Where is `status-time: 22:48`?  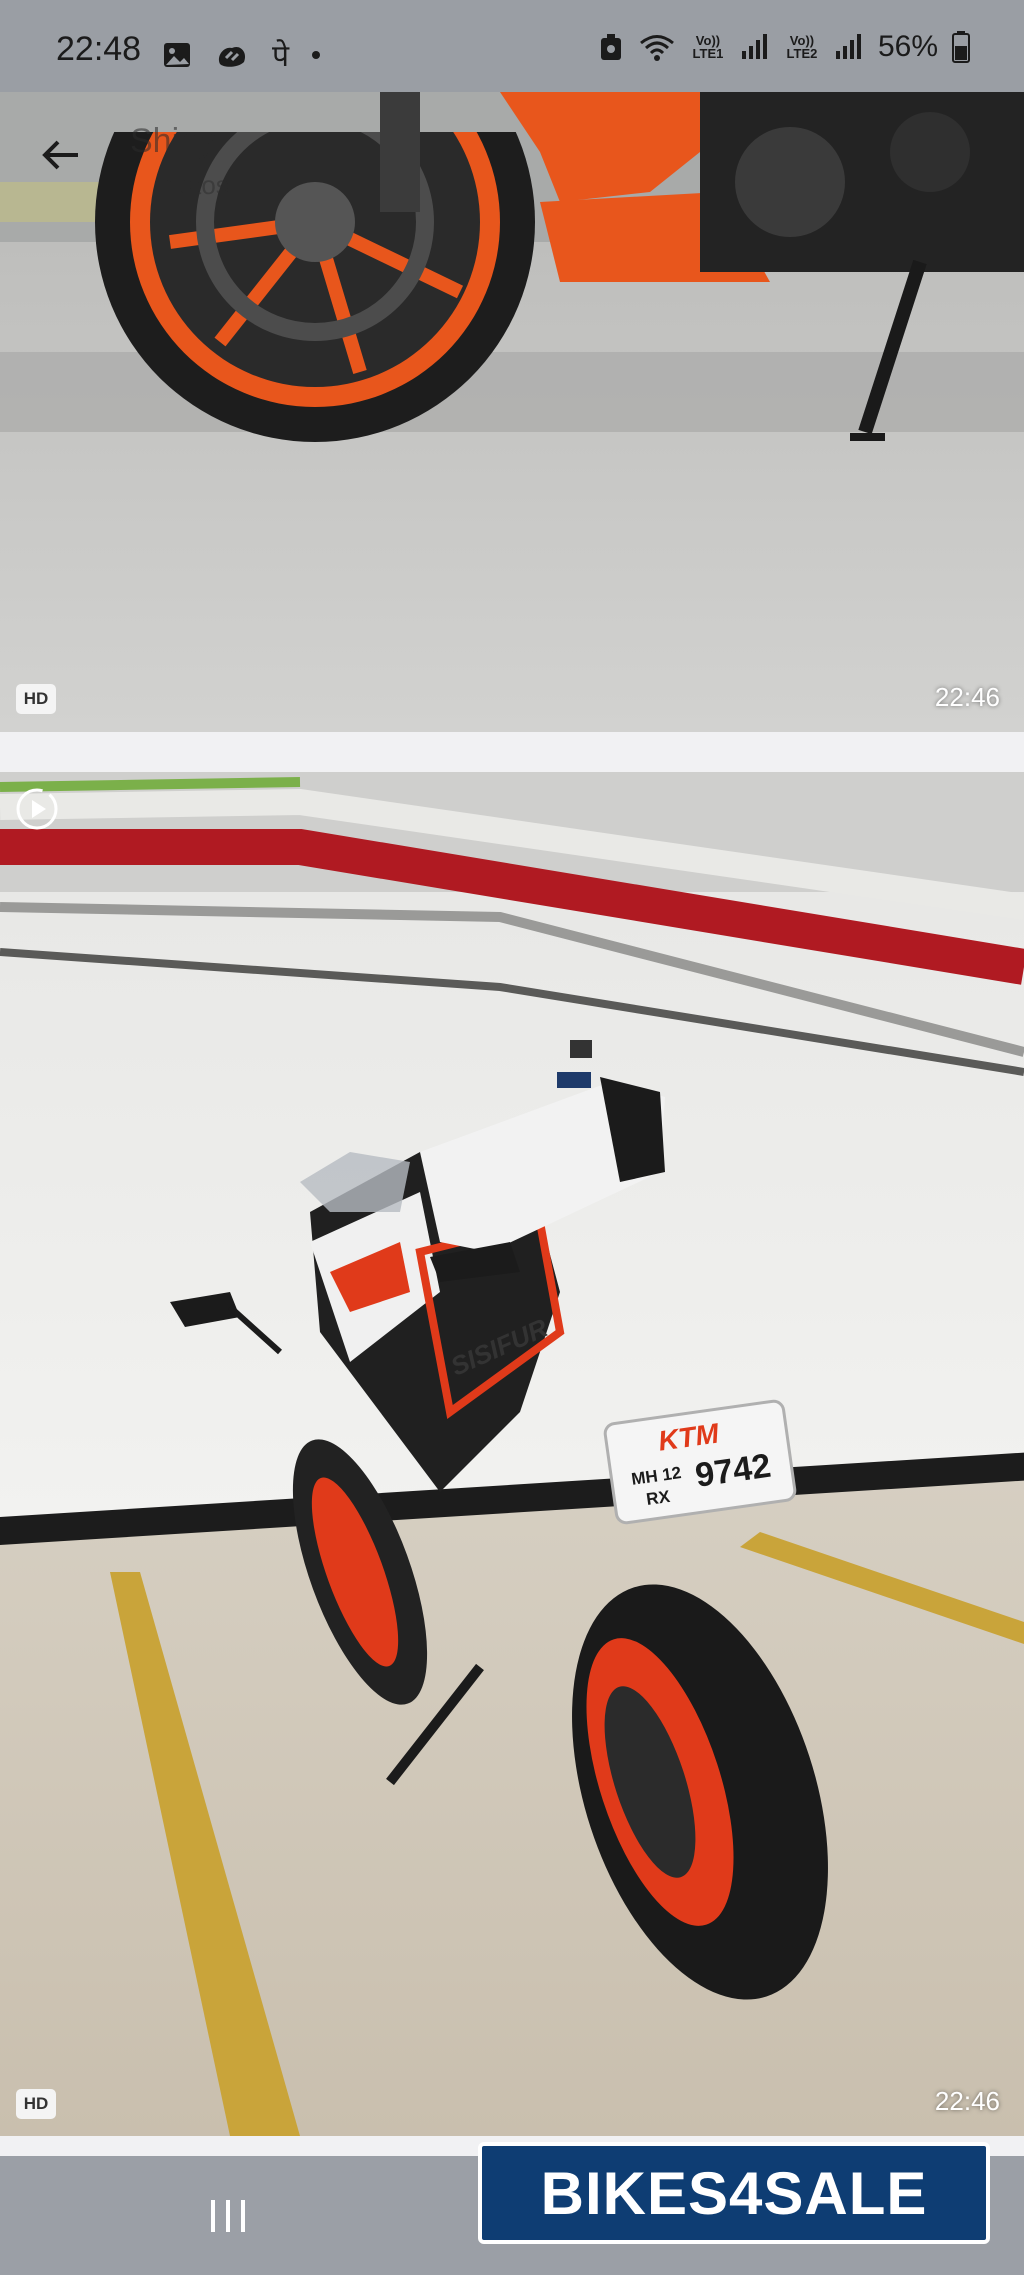
status-time: 22:48 is located at coordinates (99, 49).